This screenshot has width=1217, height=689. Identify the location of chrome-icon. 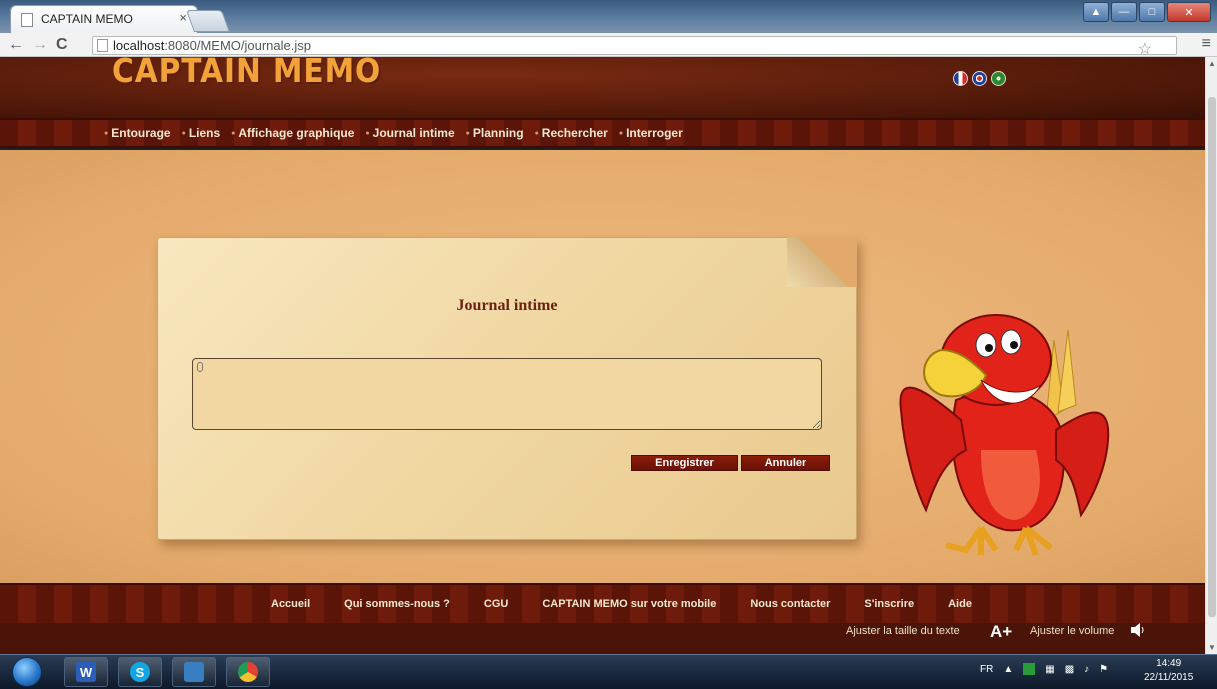
(248, 672).